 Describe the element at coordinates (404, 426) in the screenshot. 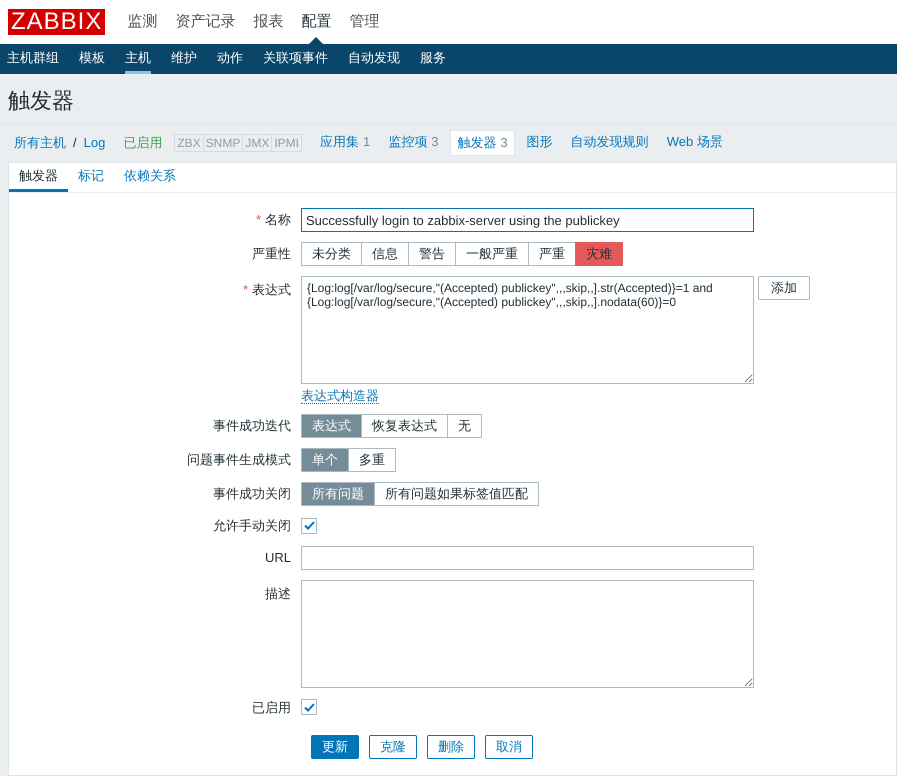

I see `segment-option: 恢复表达式` at that location.